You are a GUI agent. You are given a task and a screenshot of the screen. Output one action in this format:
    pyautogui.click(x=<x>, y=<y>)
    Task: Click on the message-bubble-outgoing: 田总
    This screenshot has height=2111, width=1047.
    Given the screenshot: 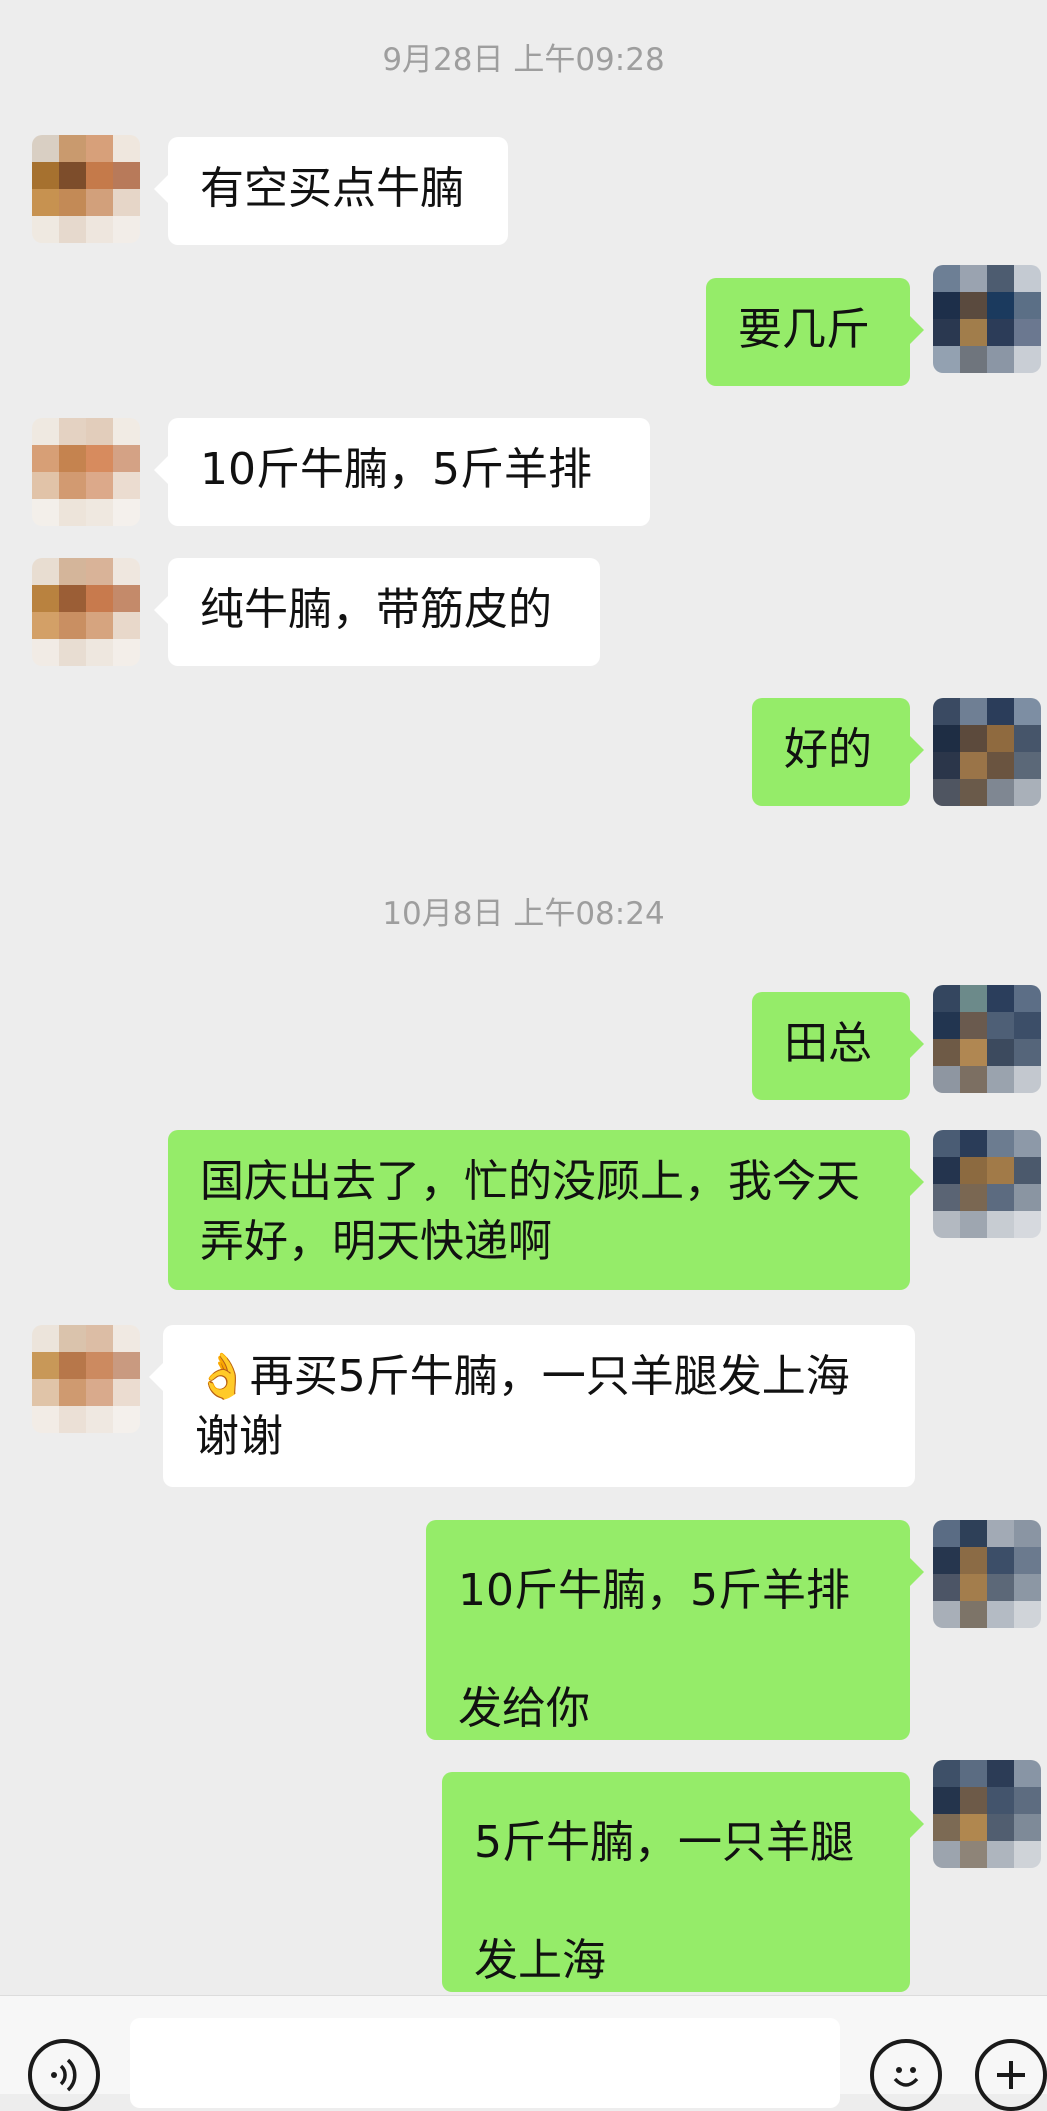 What is the action you would take?
    pyautogui.click(x=838, y=1046)
    